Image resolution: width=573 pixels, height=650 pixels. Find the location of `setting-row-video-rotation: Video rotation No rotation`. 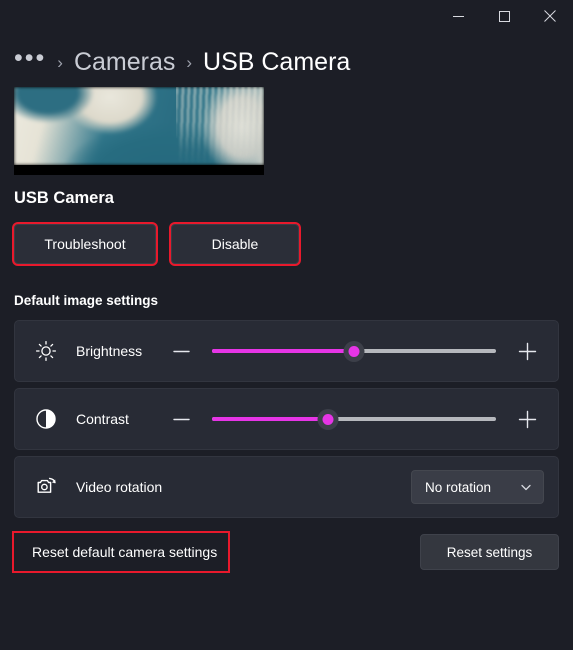

setting-row-video-rotation: Video rotation No rotation is located at coordinates (286, 487).